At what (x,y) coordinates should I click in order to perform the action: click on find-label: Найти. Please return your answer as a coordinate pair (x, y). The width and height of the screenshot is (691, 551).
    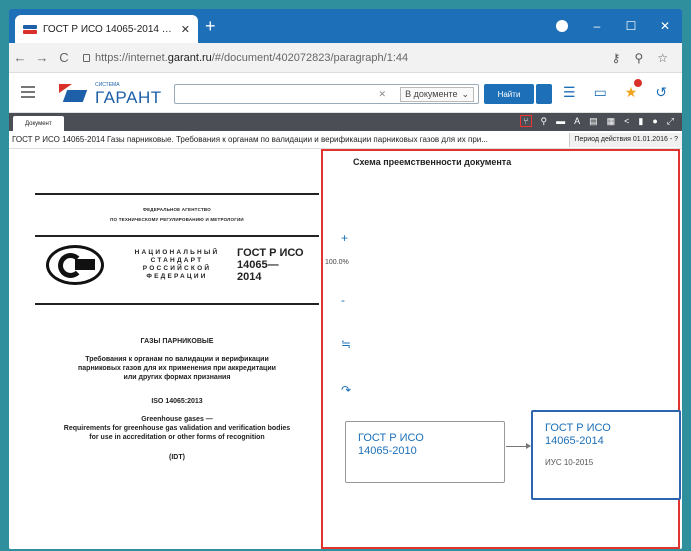
    Looking at the image, I should click on (509, 94).